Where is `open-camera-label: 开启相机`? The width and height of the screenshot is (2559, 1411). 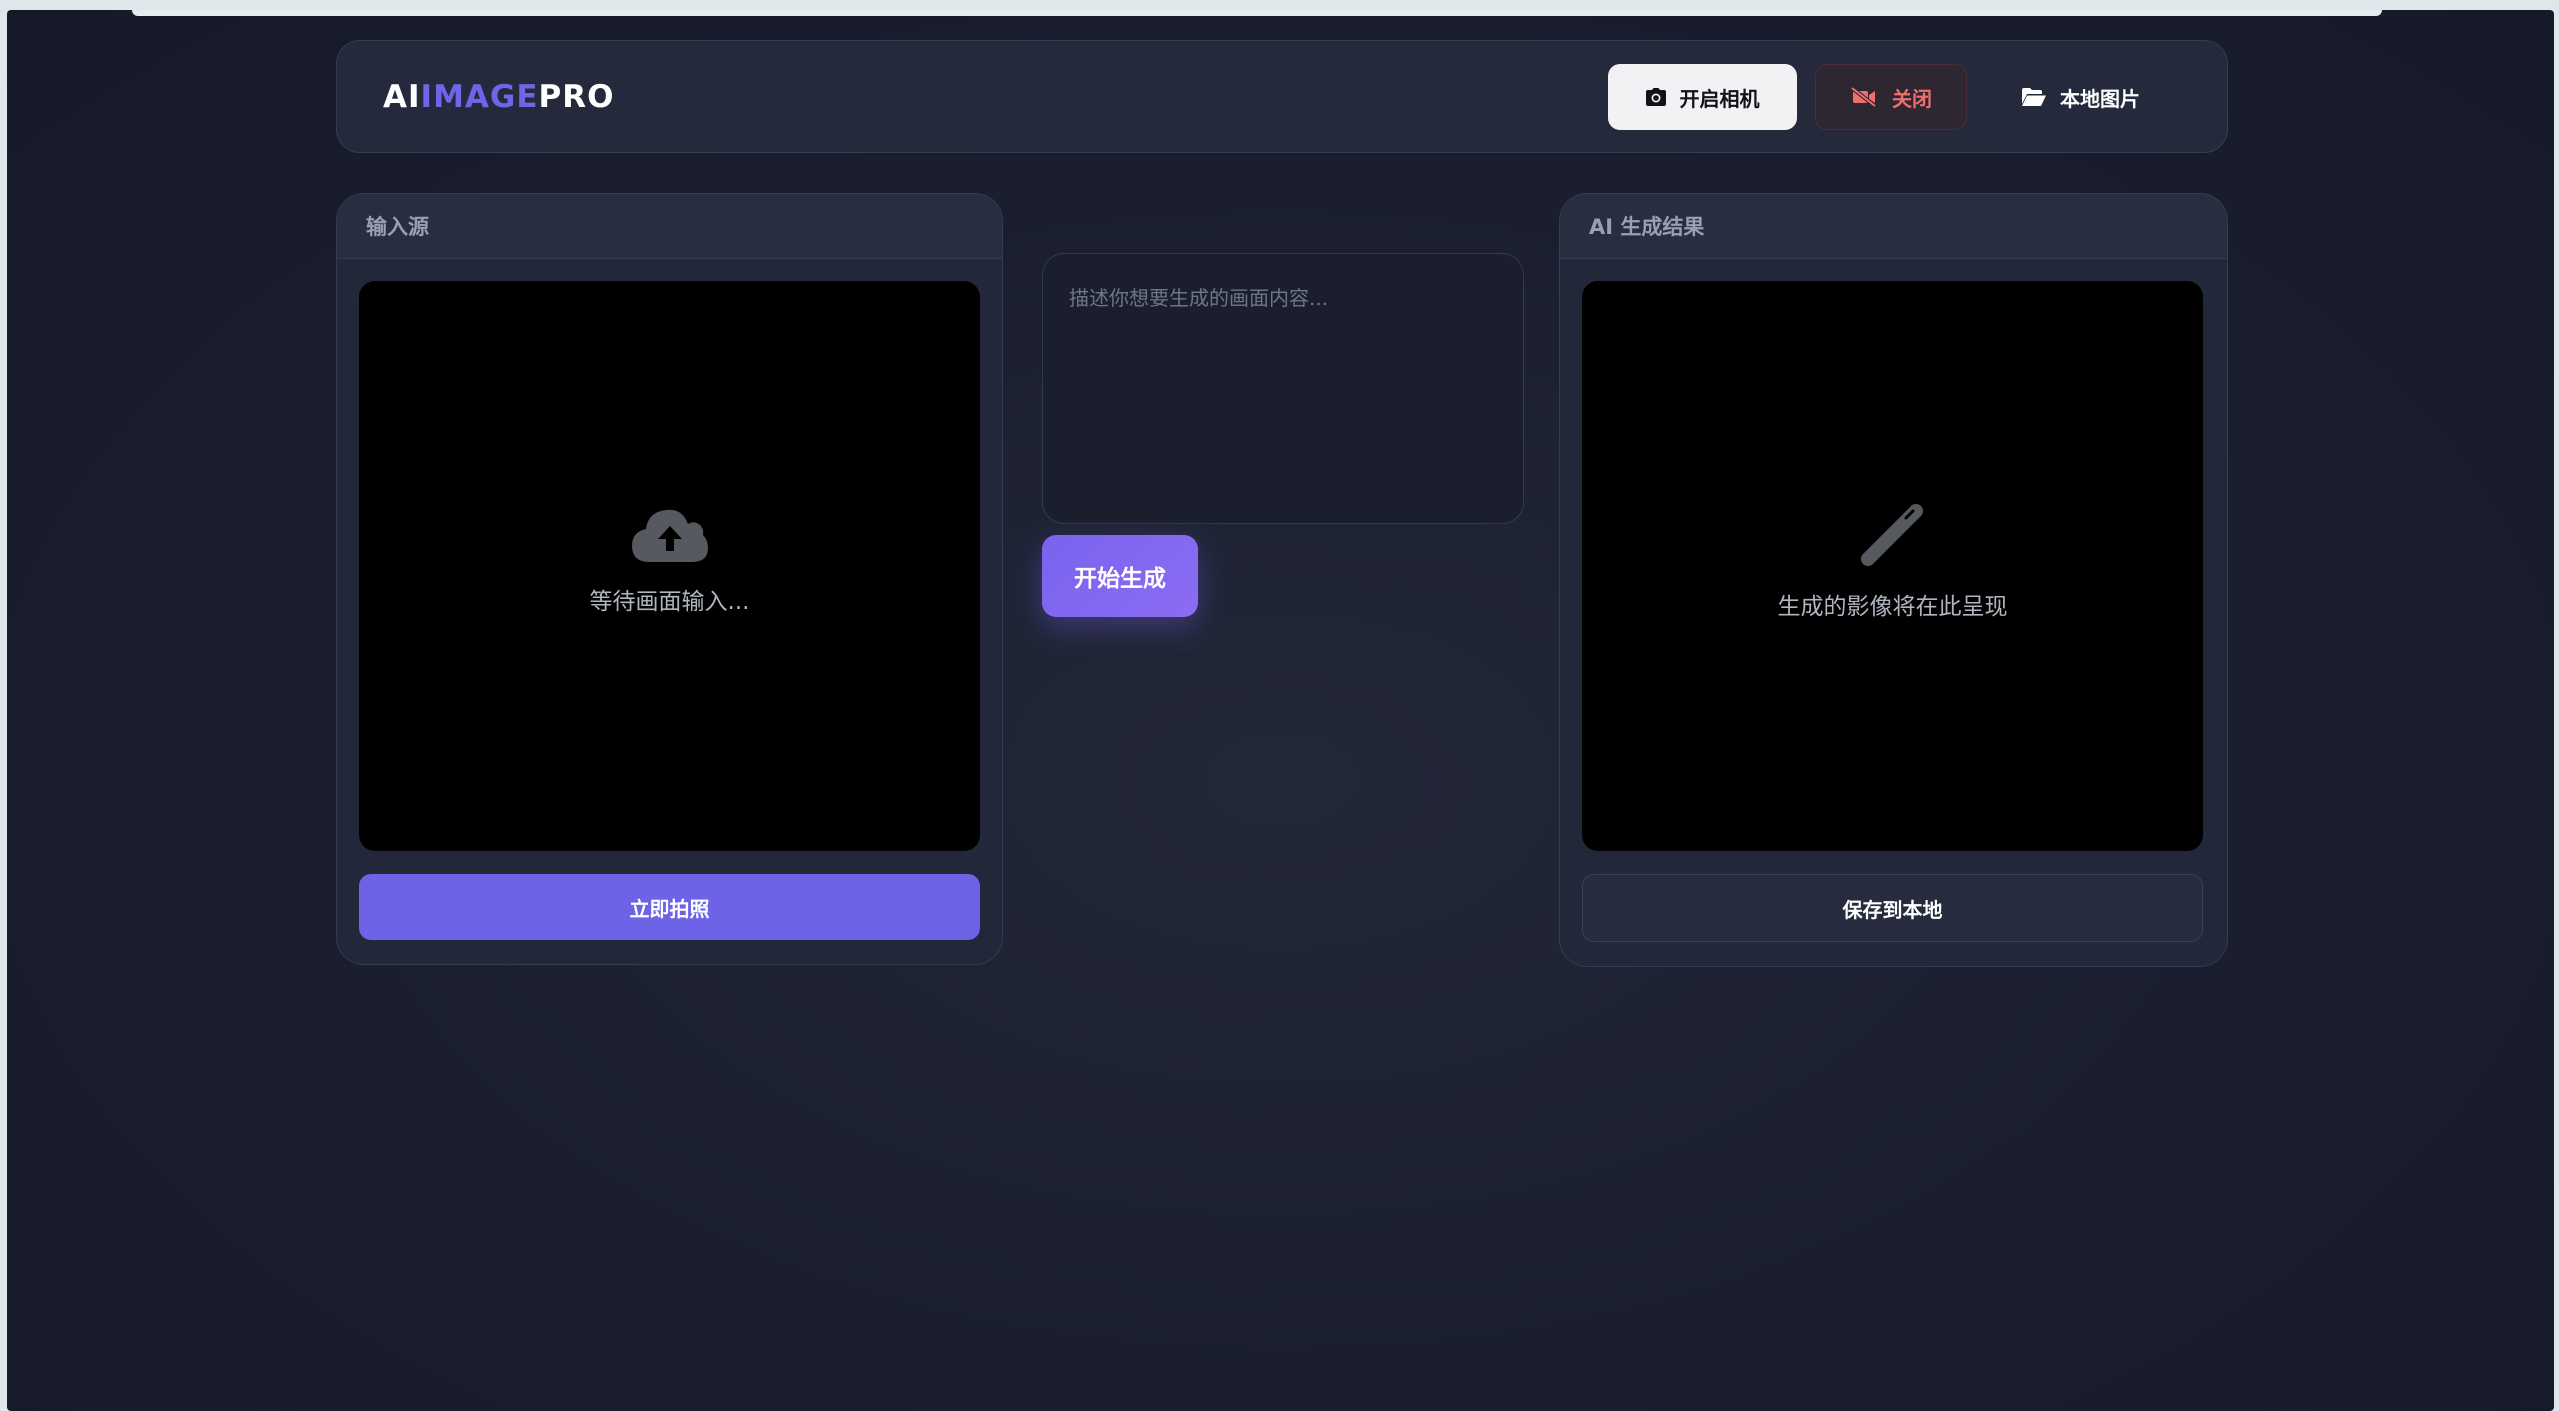 open-camera-label: 开启相机 is located at coordinates (1719, 98).